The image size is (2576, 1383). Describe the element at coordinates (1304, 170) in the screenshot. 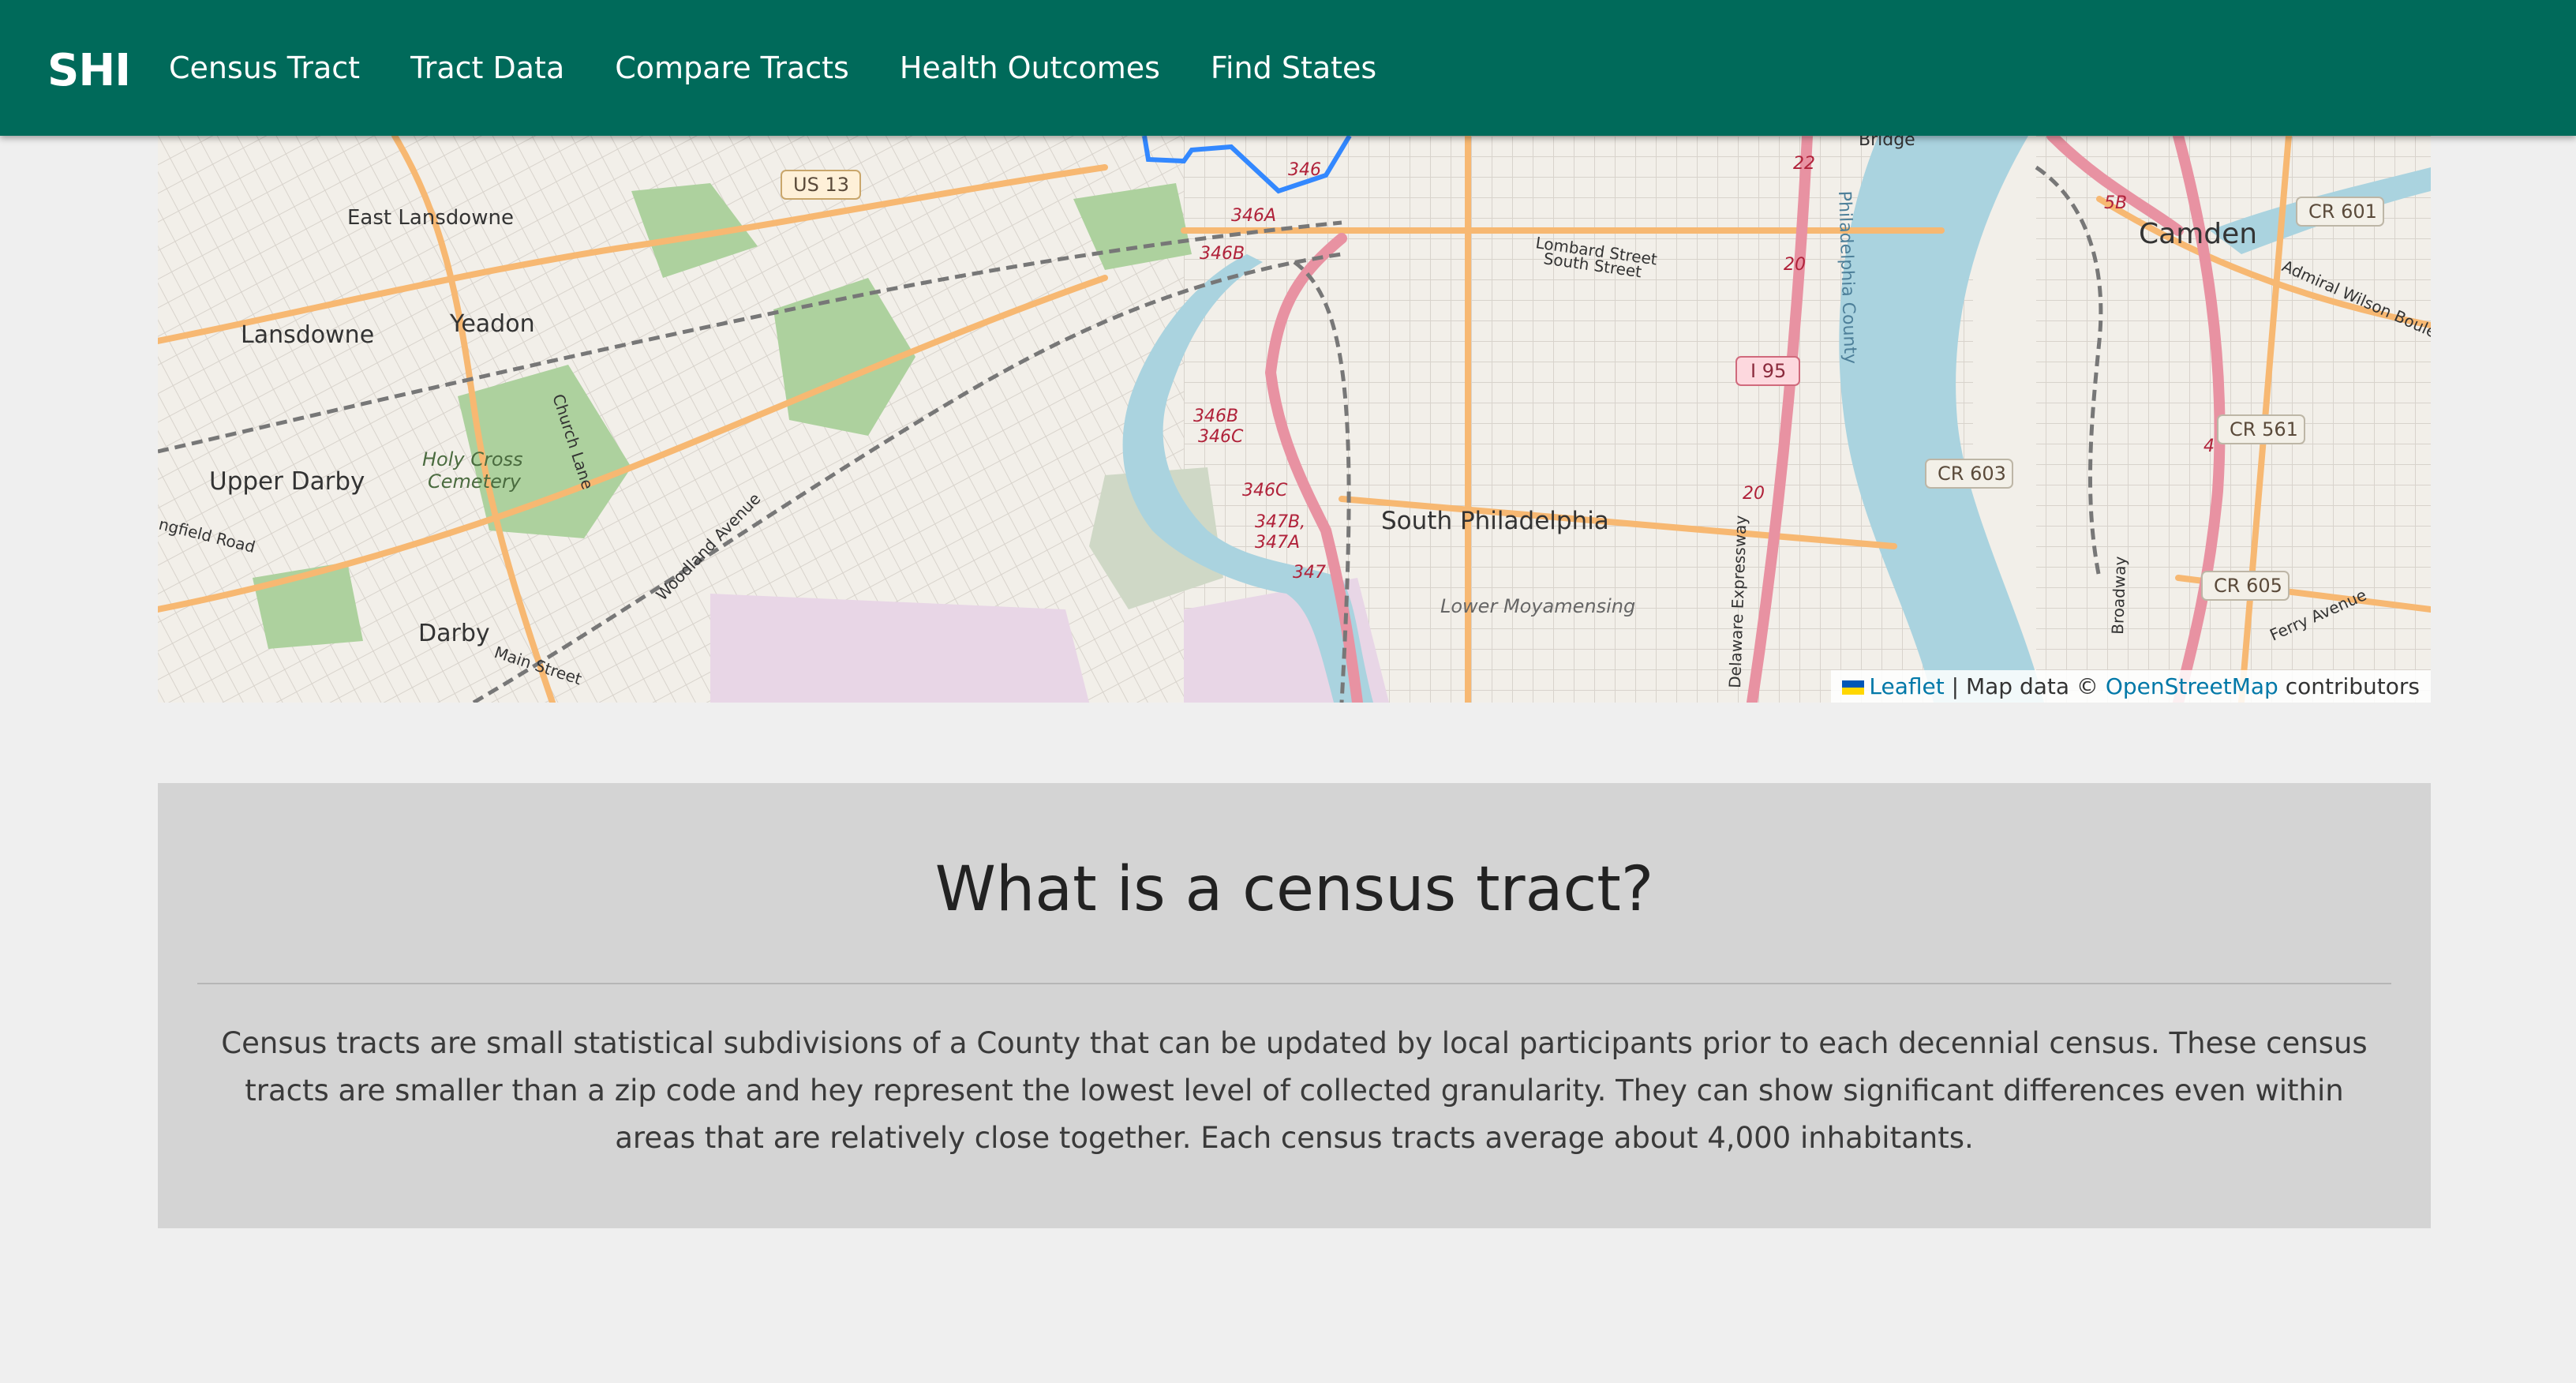

I see `exit-346: 346` at that location.